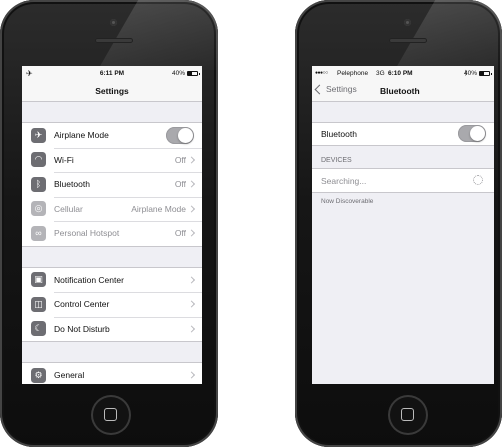 The width and height of the screenshot is (502, 447). What do you see at coordinates (472, 133) in the screenshot?
I see `bluetooth-toggle` at bounding box center [472, 133].